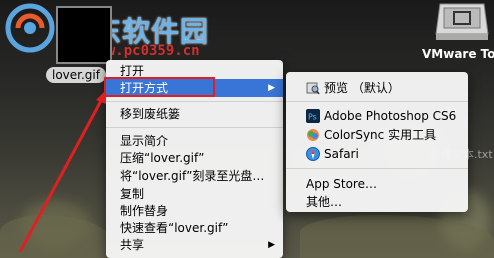  Describe the element at coordinates (194, 245) in the screenshot. I see `menu-item-share: 共享 ▶` at that location.